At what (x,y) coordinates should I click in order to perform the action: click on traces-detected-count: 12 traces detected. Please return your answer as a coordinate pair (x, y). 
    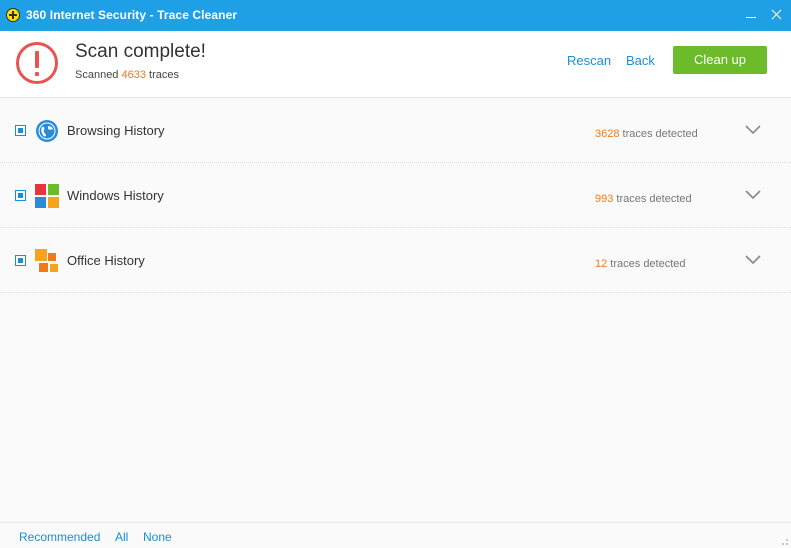
    Looking at the image, I should click on (640, 264).